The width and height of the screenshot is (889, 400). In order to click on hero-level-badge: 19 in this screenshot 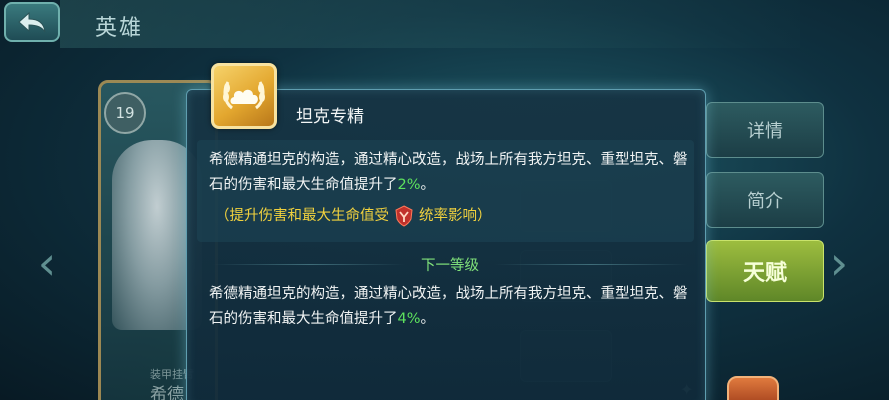, I will do `click(125, 113)`.